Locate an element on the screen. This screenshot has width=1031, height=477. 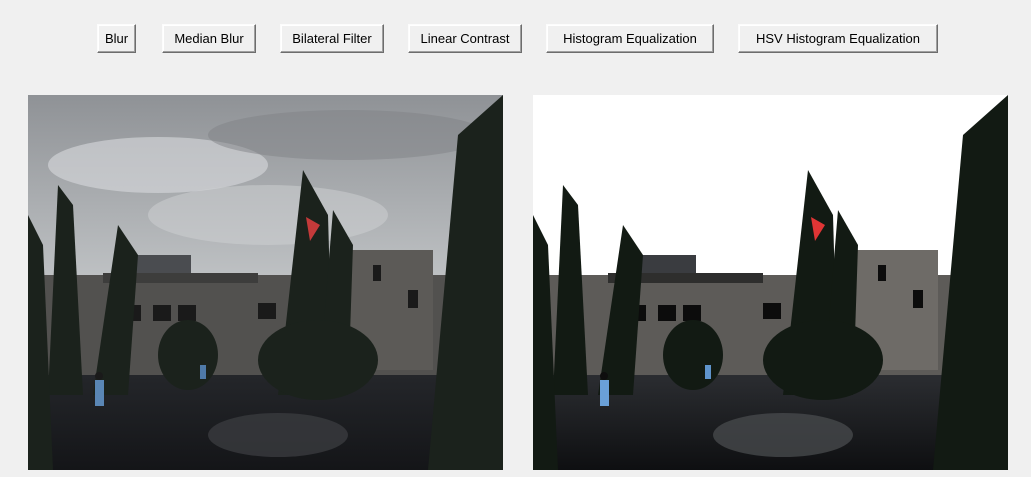
bilateral-filter-button: Bilateral Filter is located at coordinates (332, 38).